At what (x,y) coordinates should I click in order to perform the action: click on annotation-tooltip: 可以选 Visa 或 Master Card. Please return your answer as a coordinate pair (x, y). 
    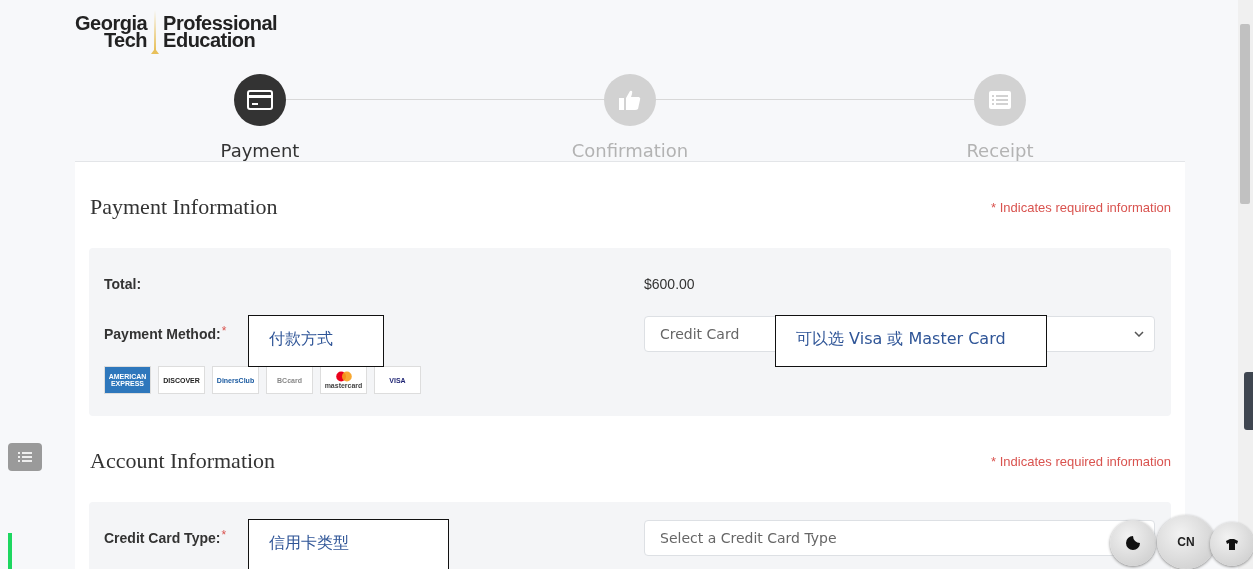
    Looking at the image, I should click on (911, 341).